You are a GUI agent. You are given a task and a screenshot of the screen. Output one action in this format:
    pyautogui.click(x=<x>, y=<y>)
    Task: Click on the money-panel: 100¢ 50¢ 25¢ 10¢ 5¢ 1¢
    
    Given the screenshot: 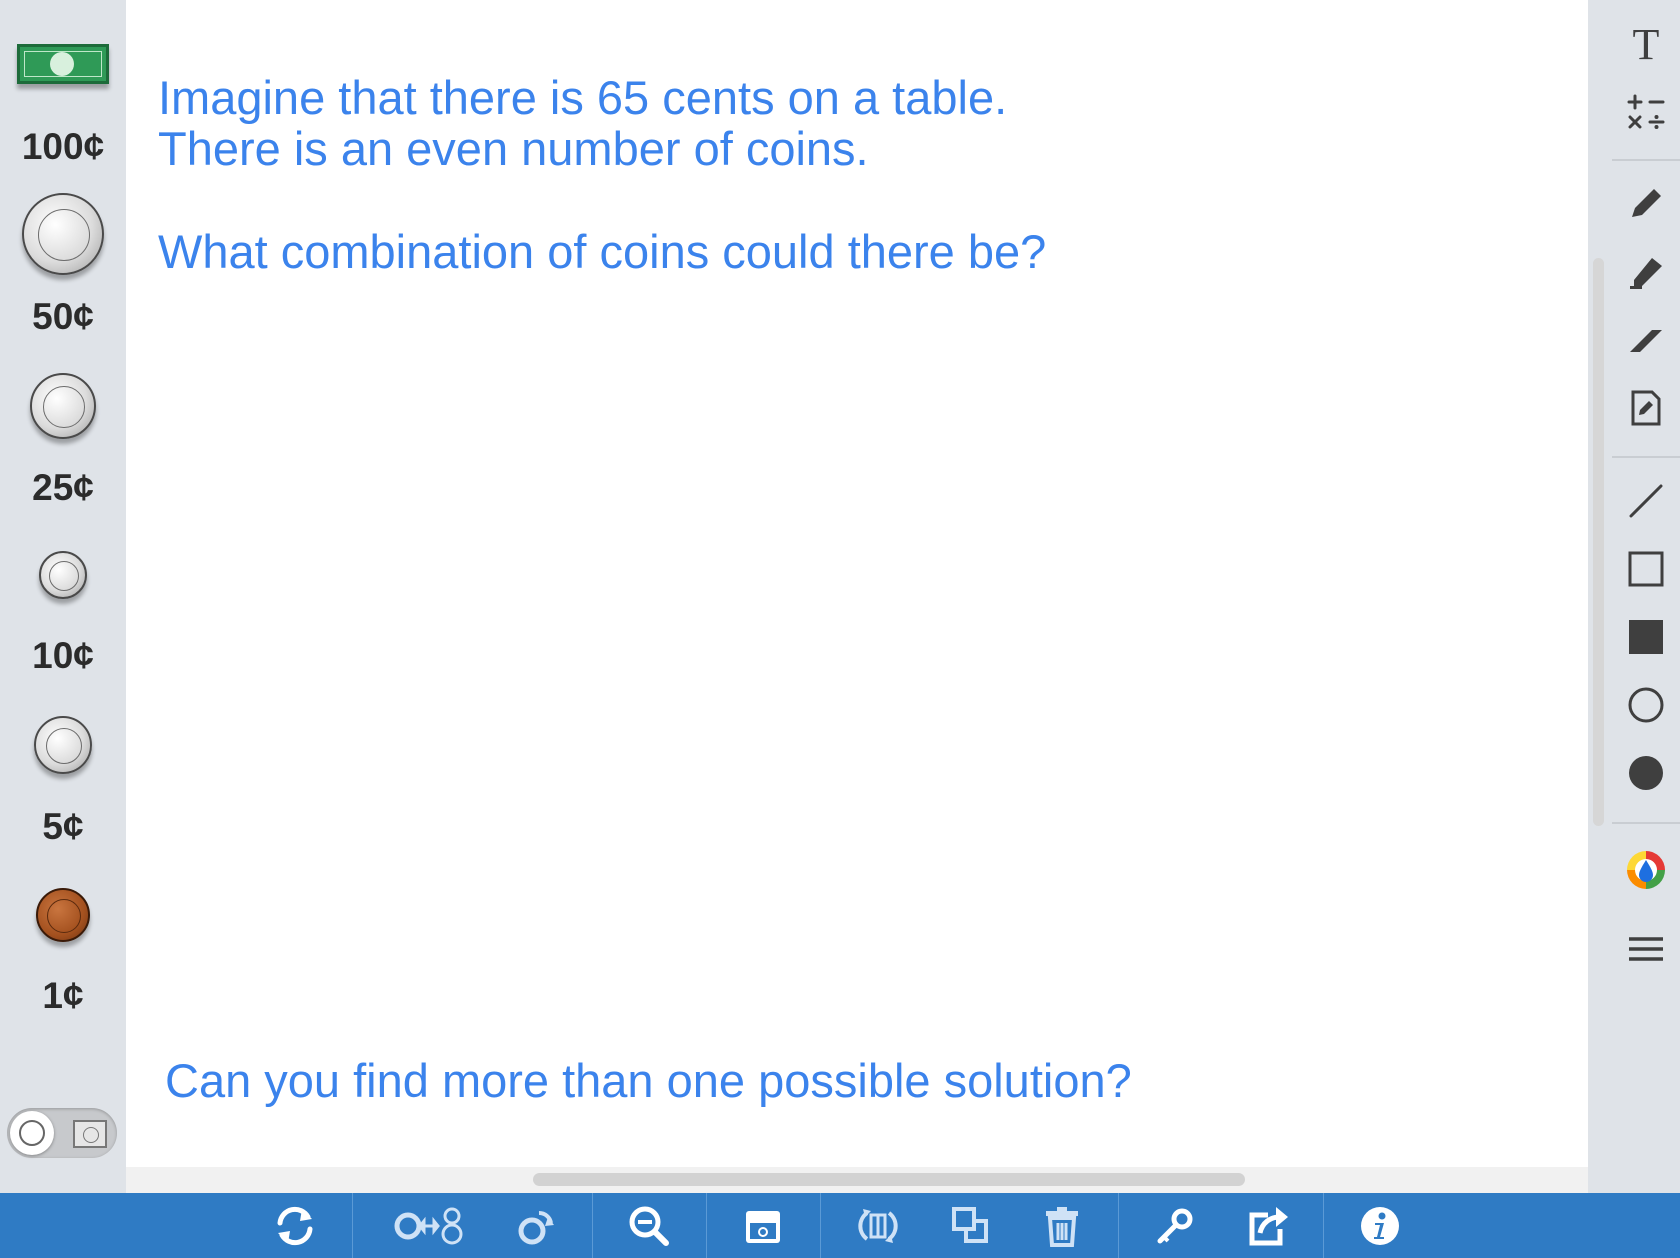 What is the action you would take?
    pyautogui.click(x=63, y=596)
    